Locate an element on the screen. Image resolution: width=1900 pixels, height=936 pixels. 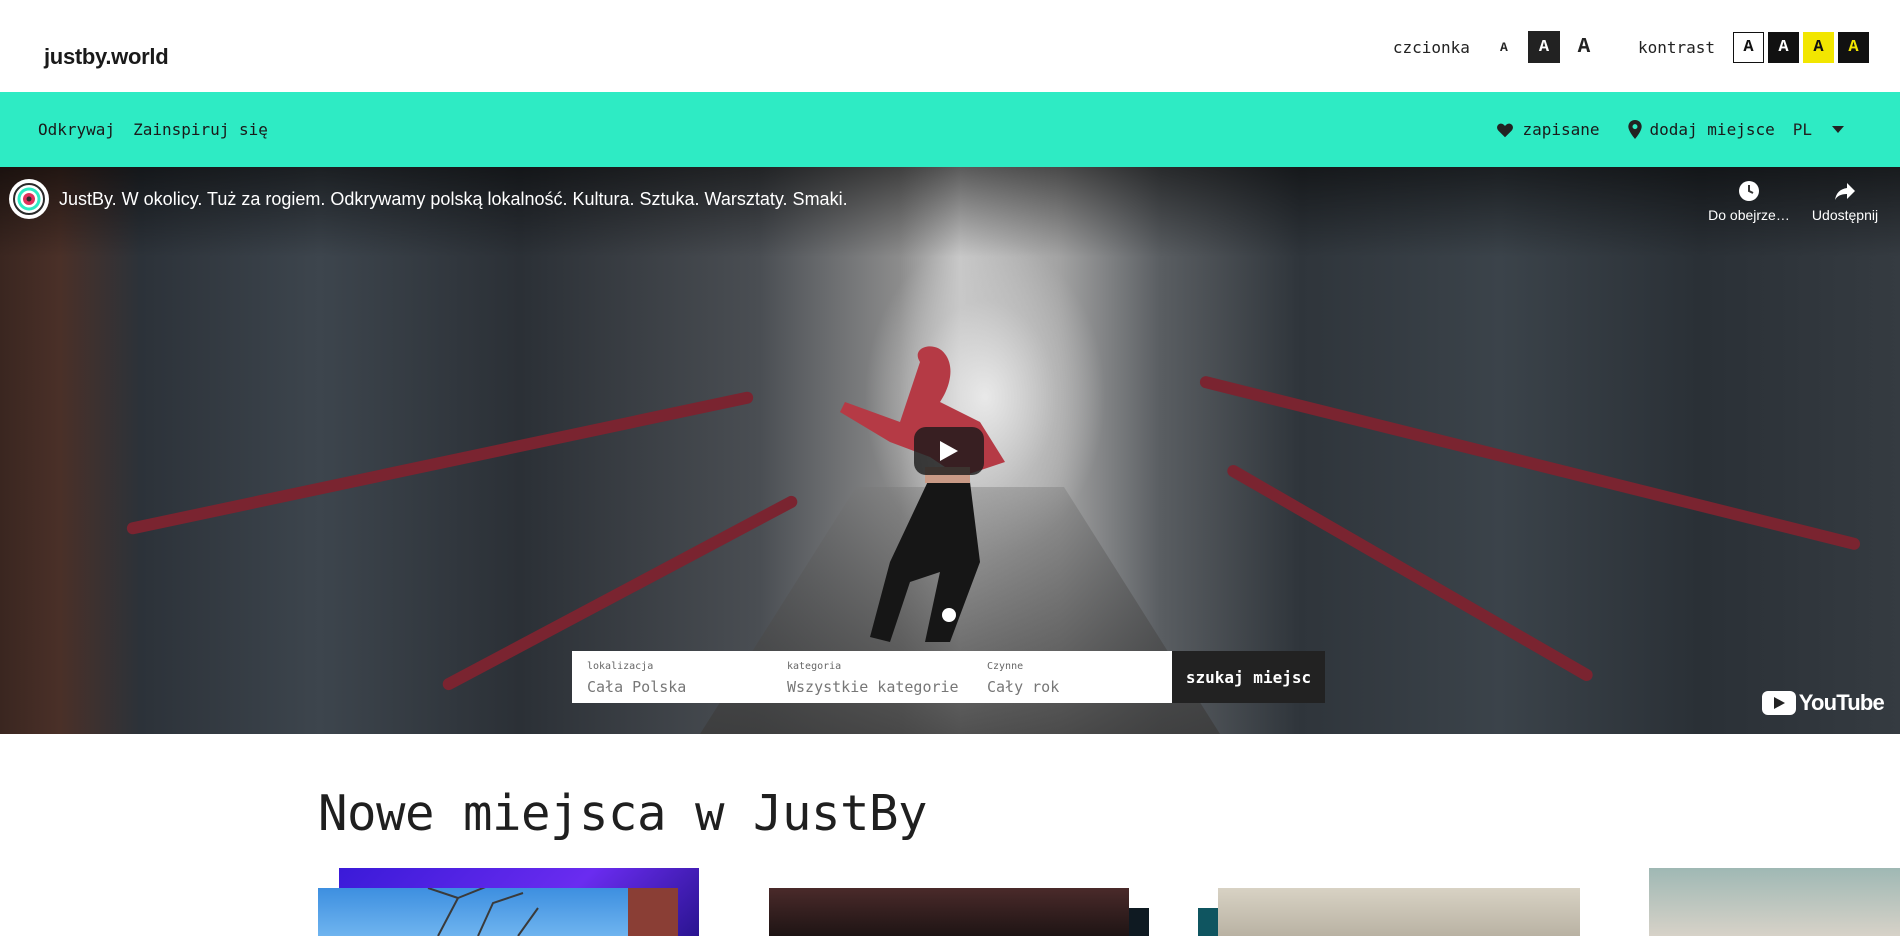
share-button: Udostępnij is located at coordinates (1845, 201).